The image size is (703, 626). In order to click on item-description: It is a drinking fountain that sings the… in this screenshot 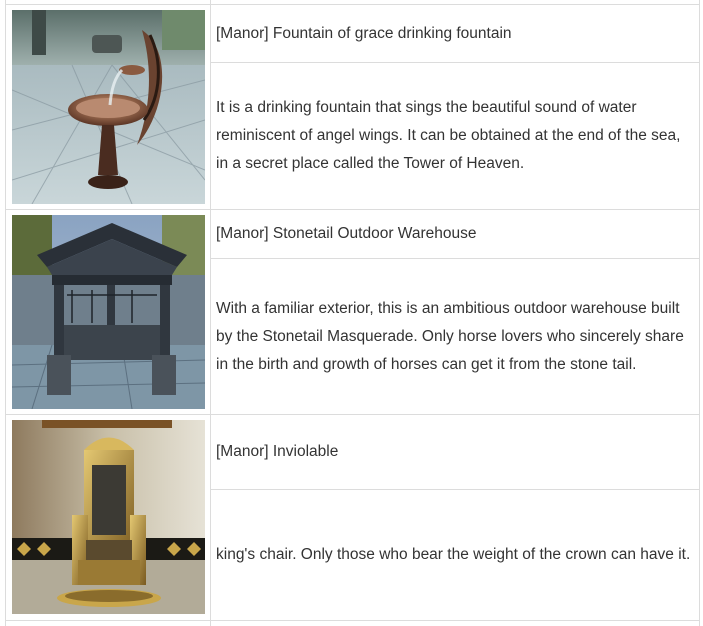, I will do `click(448, 135)`.